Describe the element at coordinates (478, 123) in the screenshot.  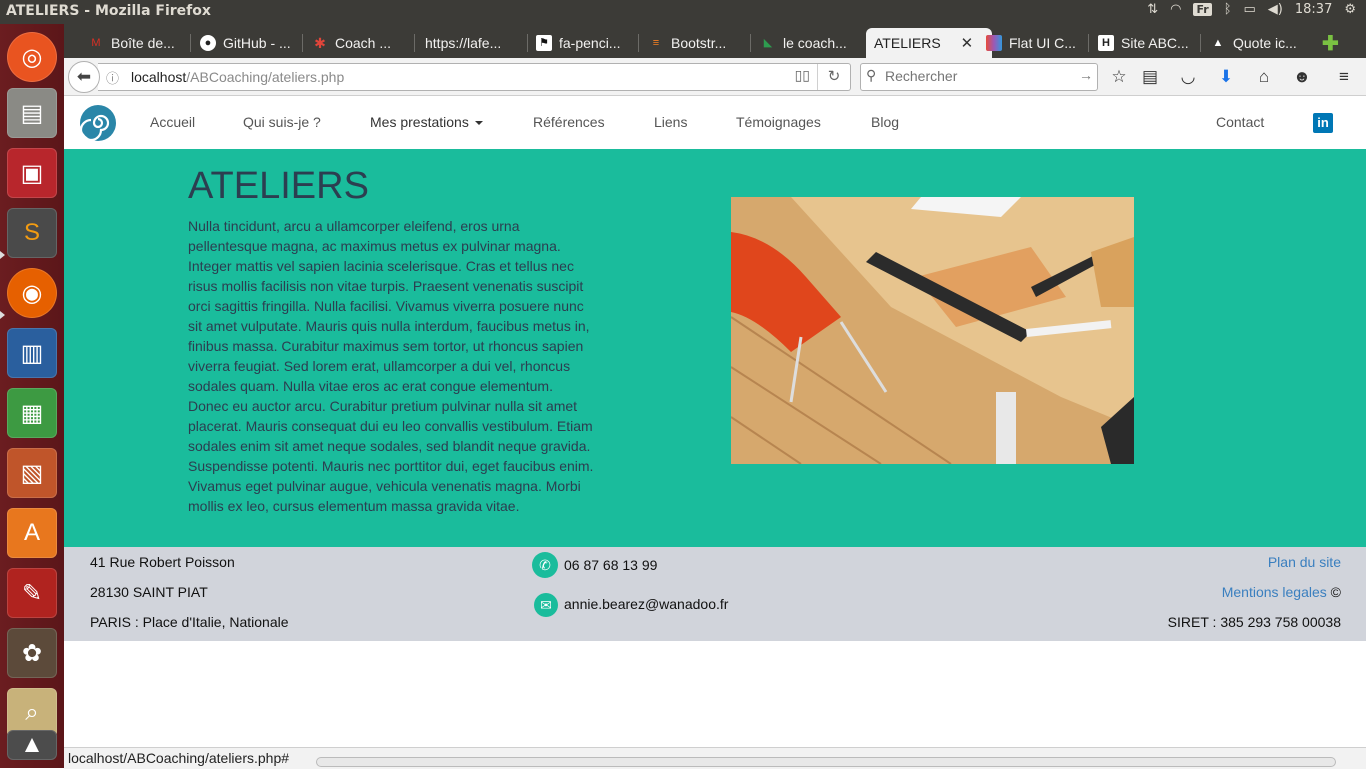
I see `caret-down-icon` at that location.